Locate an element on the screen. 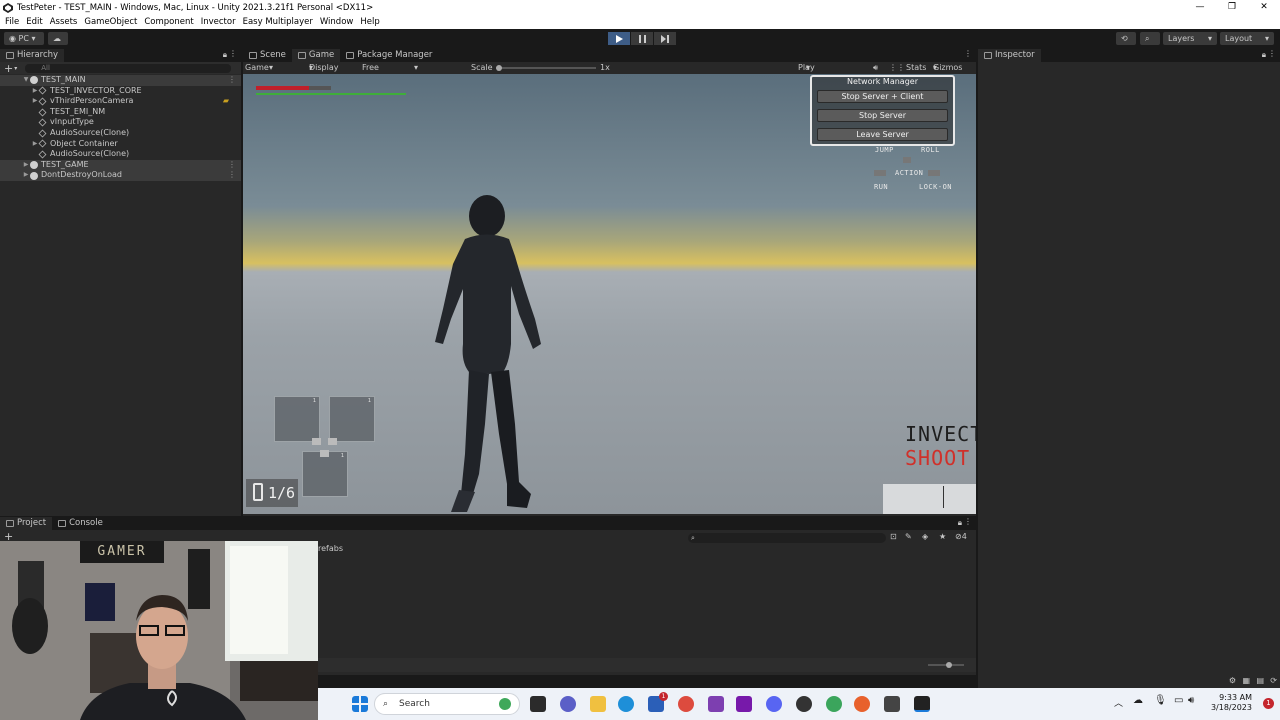 This screenshot has height=720, width=1280. tab-inspector: Inspector is located at coordinates (1009, 55).